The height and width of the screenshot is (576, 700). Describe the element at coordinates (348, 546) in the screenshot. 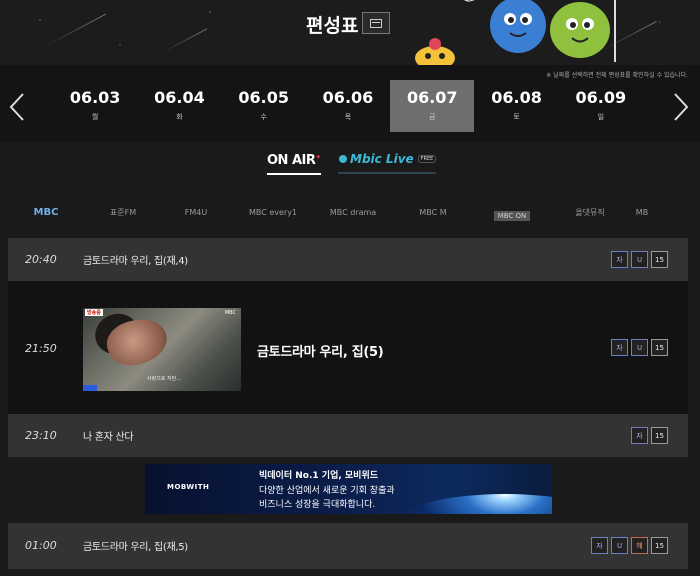

I see `schedule-row: 01:00 금토드라마 우리, 집(재,5) 자 U 해 15` at that location.